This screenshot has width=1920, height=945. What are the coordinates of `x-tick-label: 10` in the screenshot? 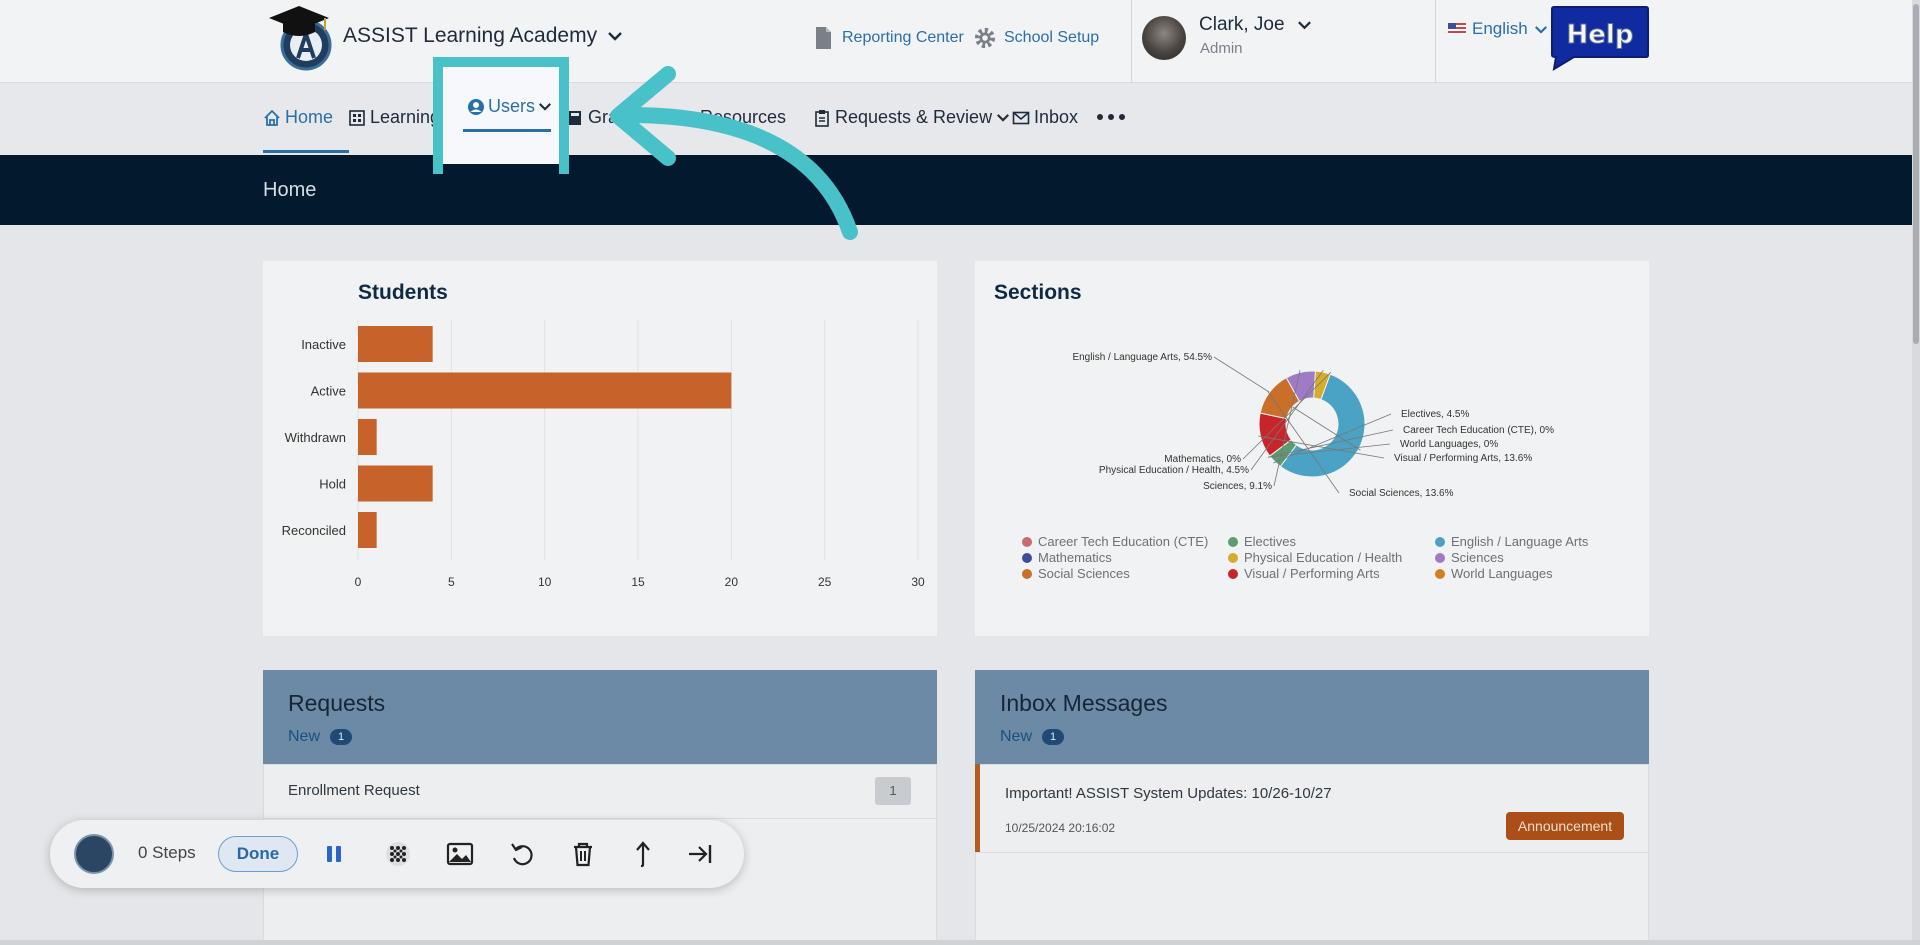 It's located at (545, 582).